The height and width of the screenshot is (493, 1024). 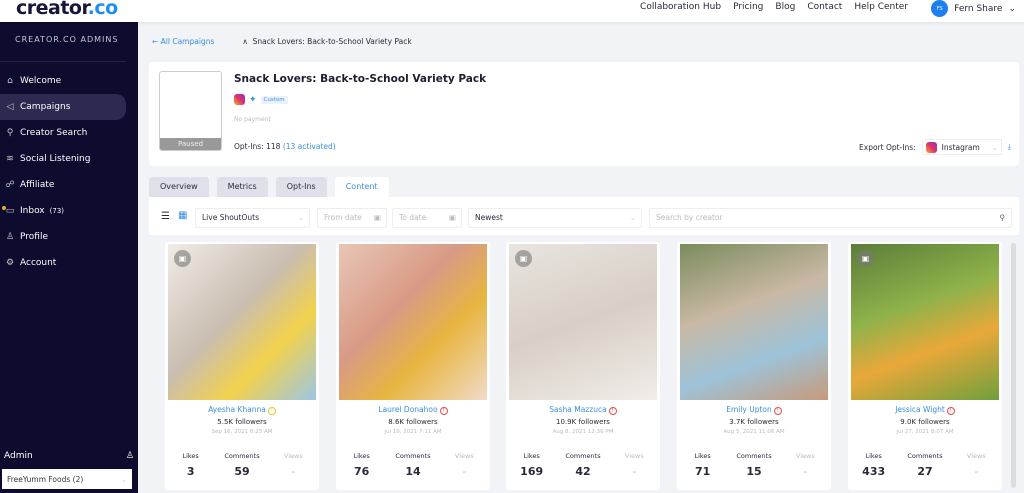 I want to click on org-name: FreeYumm Foods (2), so click(x=45, y=479).